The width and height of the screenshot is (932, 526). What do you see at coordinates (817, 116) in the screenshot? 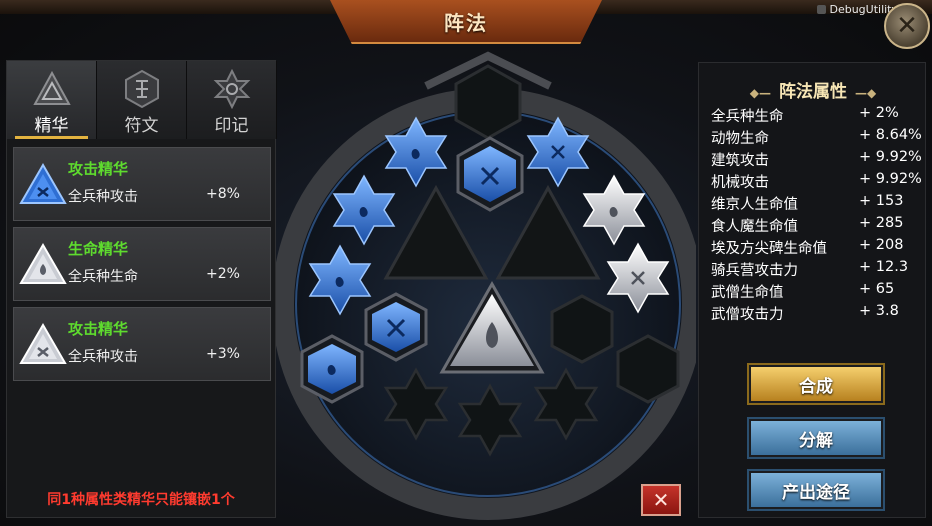
I see `attribute-row: 全兵种生命 + 2%` at bounding box center [817, 116].